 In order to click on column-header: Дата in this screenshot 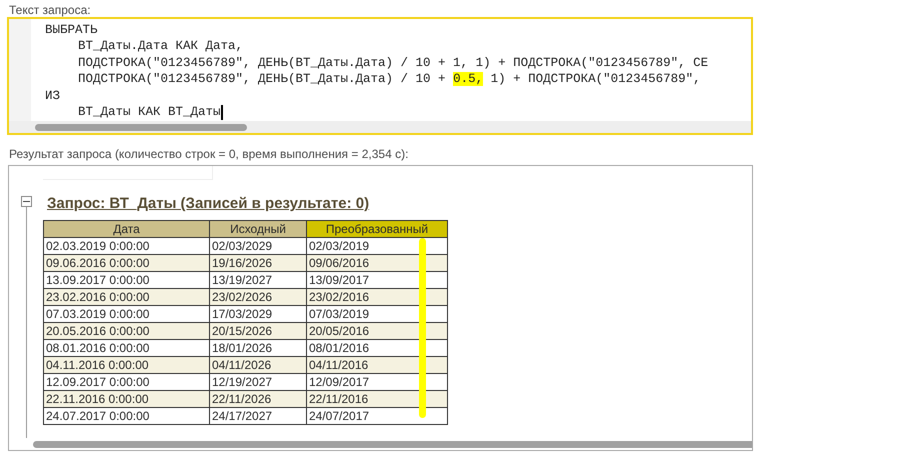, I will do `click(127, 229)`.